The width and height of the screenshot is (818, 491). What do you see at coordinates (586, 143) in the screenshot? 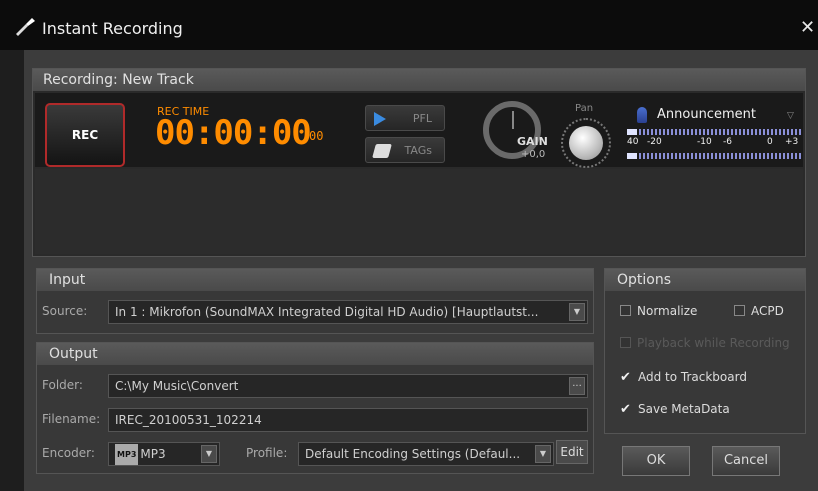
I see `pan-knob` at bounding box center [586, 143].